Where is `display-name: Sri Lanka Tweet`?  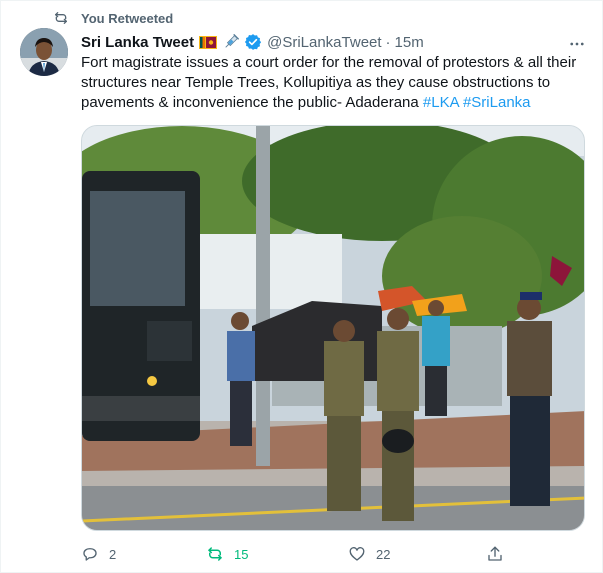
display-name: Sri Lanka Tweet is located at coordinates (137, 42).